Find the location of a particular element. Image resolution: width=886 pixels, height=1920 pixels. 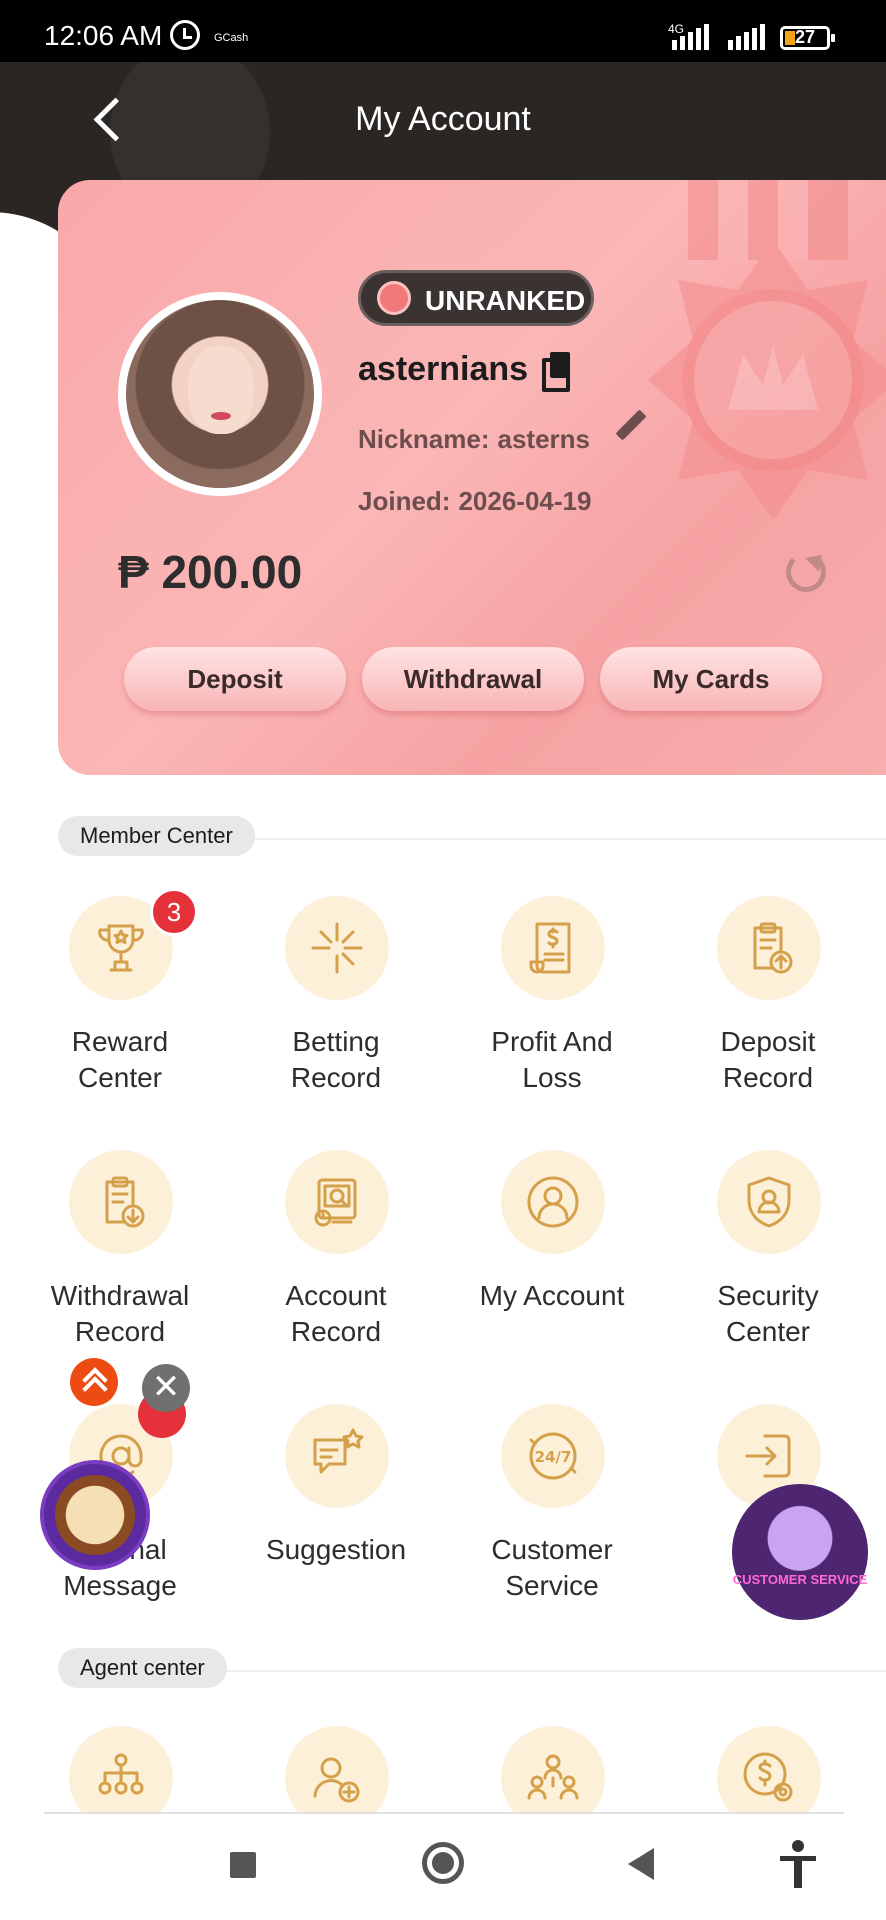

menu-item-label: Customer Service is located at coordinates (552, 1567).